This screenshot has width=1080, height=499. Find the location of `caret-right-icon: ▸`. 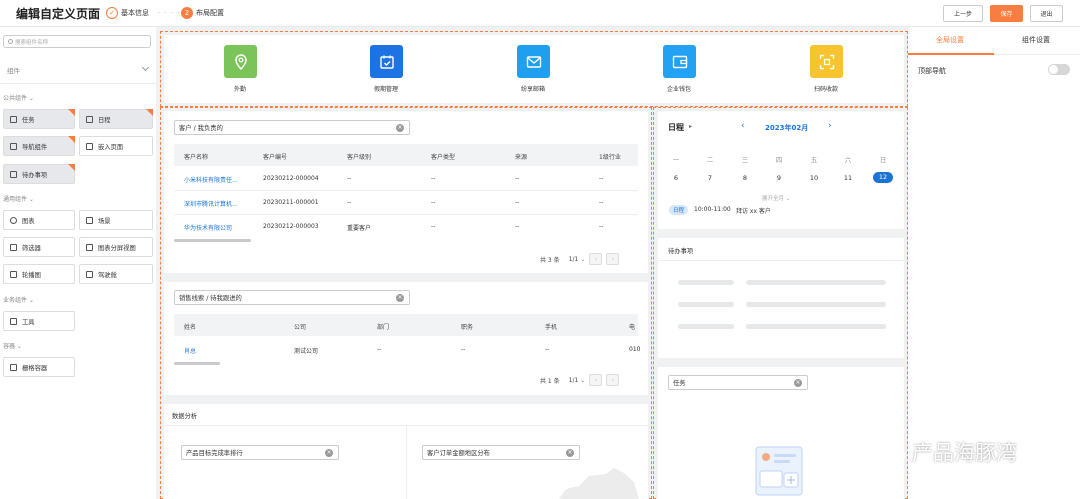

caret-right-icon: ▸ is located at coordinates (690, 126).